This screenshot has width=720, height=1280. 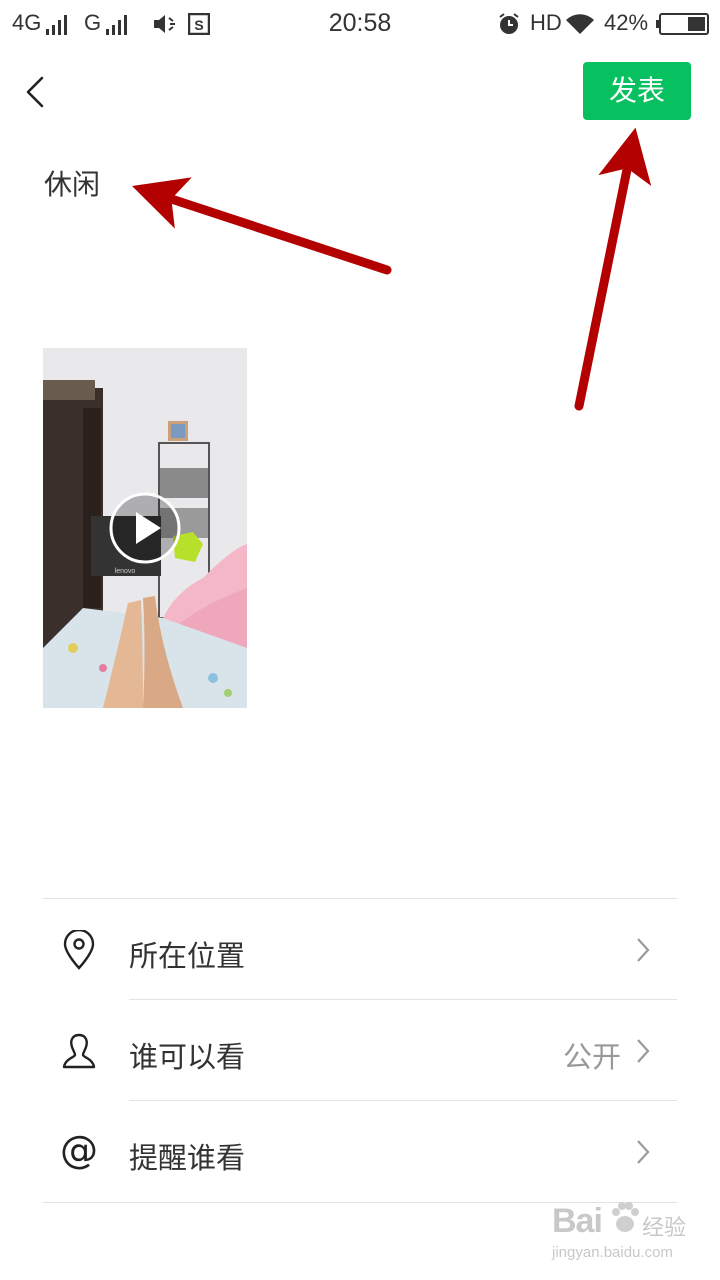 I want to click on at-icon: @, so click(x=79, y=1152).